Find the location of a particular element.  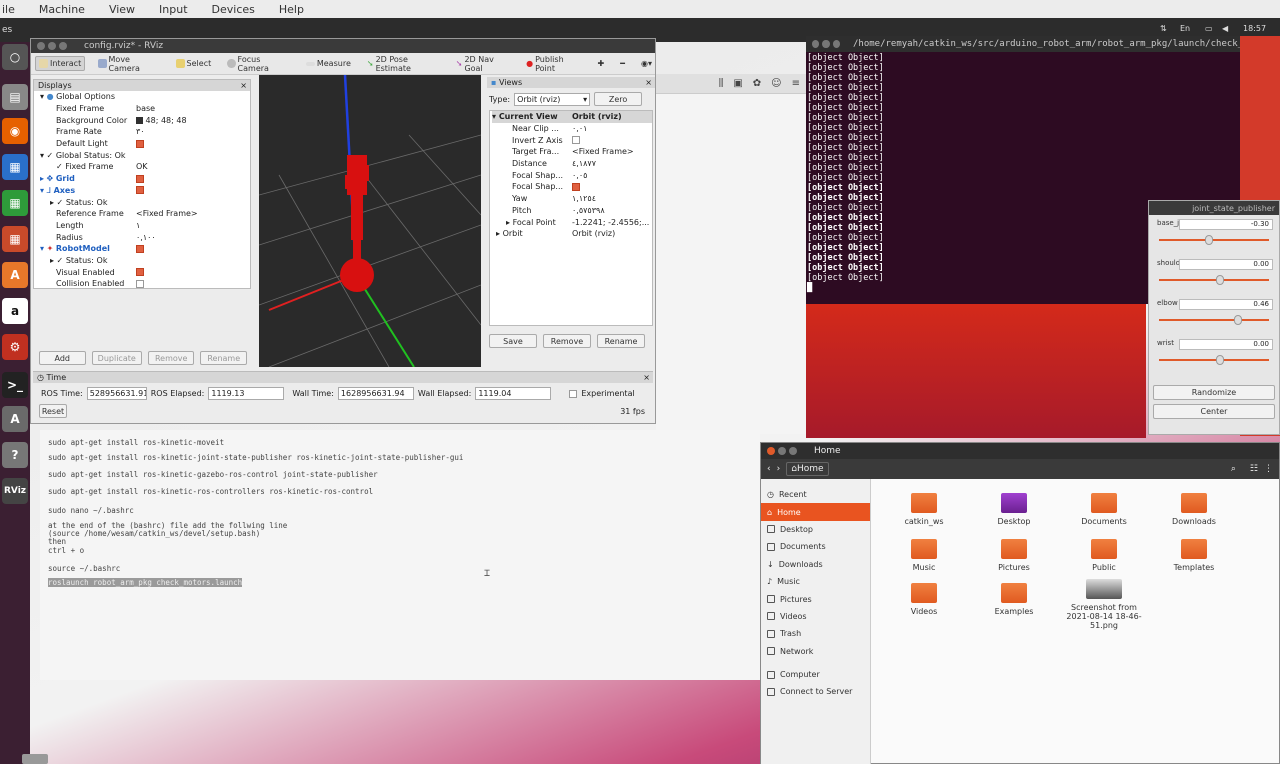

collision-enabled-checkbox is located at coordinates (140, 283).